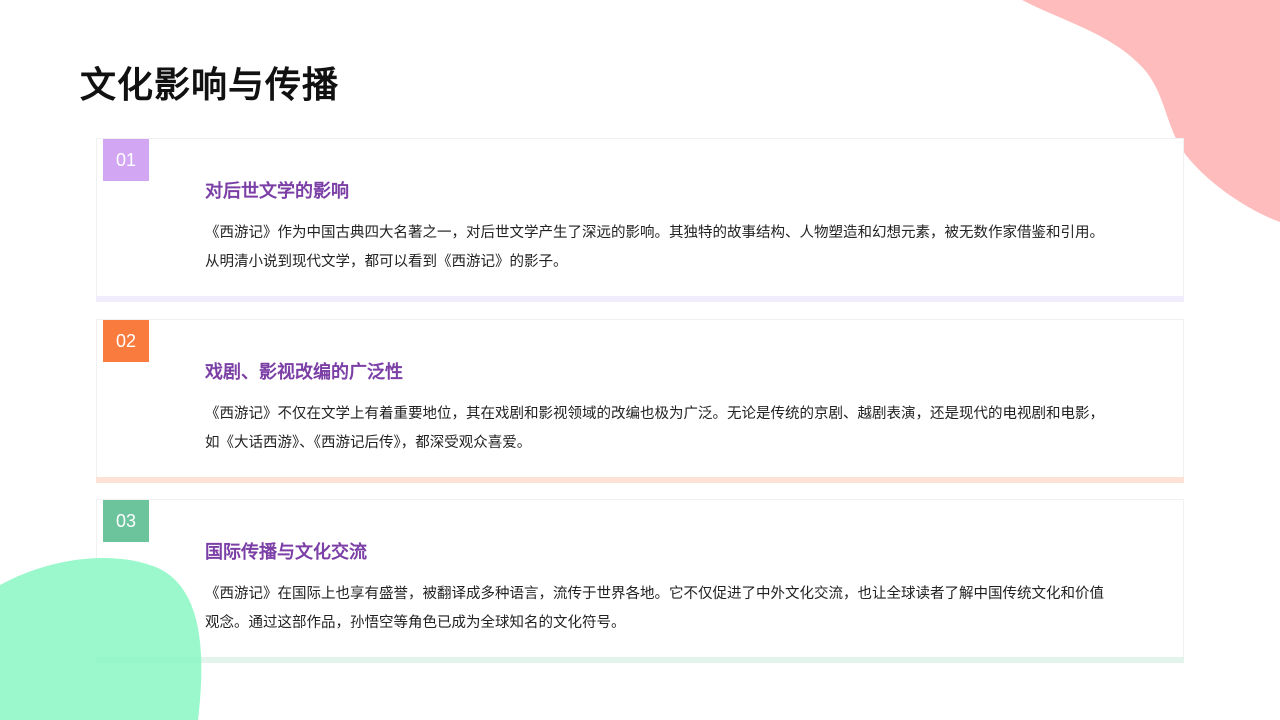 The width and height of the screenshot is (1280, 720). What do you see at coordinates (286, 552) in the screenshot?
I see `section-title: 国际传播与文化交流` at bounding box center [286, 552].